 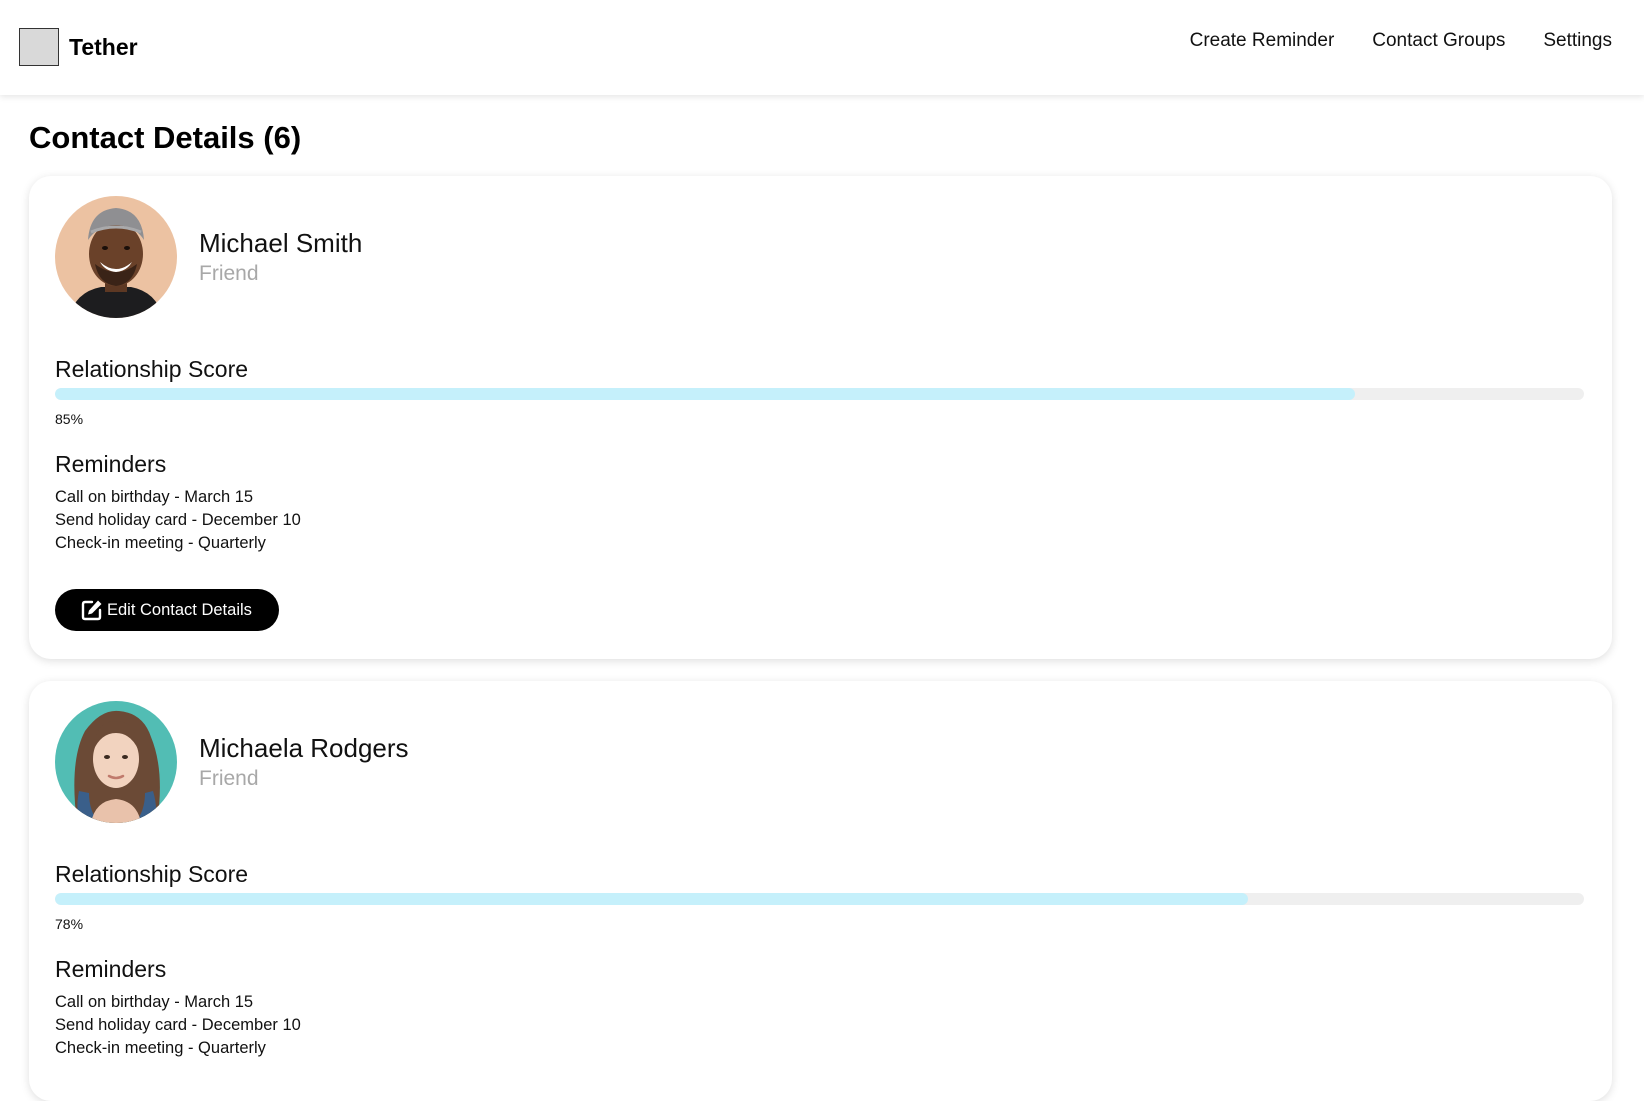 I want to click on contact-name: Michaela Rodgers, so click(x=304, y=748).